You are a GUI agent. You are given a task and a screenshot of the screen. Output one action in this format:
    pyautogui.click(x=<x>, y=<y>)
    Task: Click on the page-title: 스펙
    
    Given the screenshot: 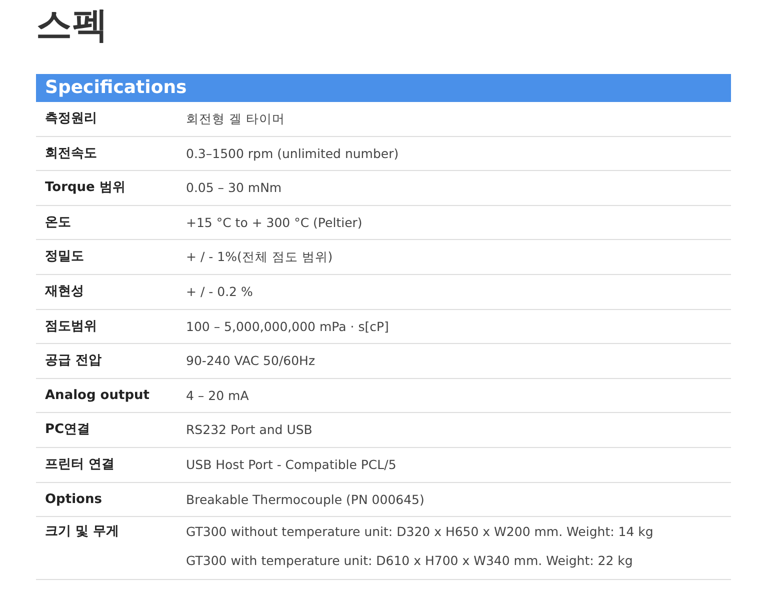 What is the action you would take?
    pyautogui.click(x=72, y=26)
    